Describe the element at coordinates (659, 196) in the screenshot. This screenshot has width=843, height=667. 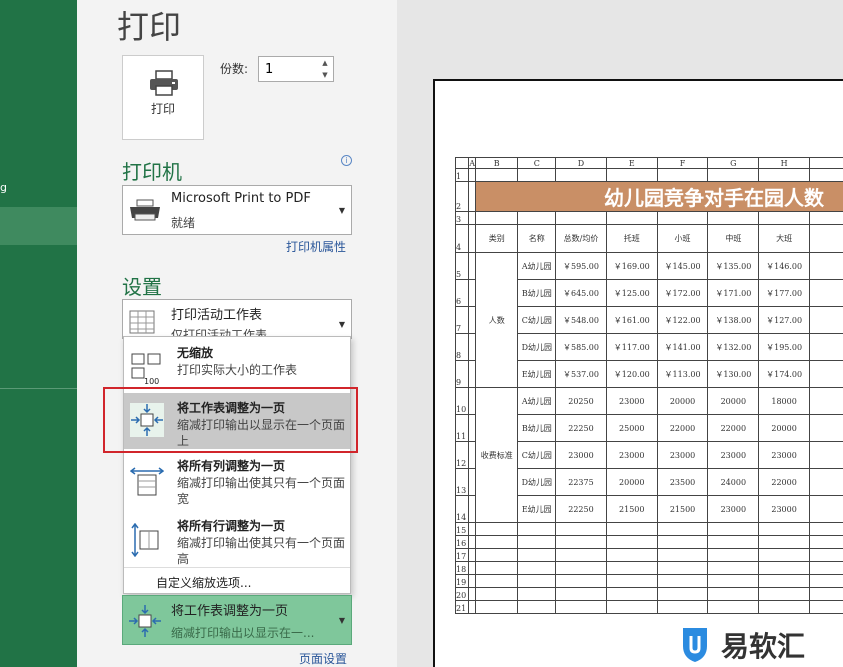
I see `title-banner: 幼儿园竞争对手在园人数` at that location.